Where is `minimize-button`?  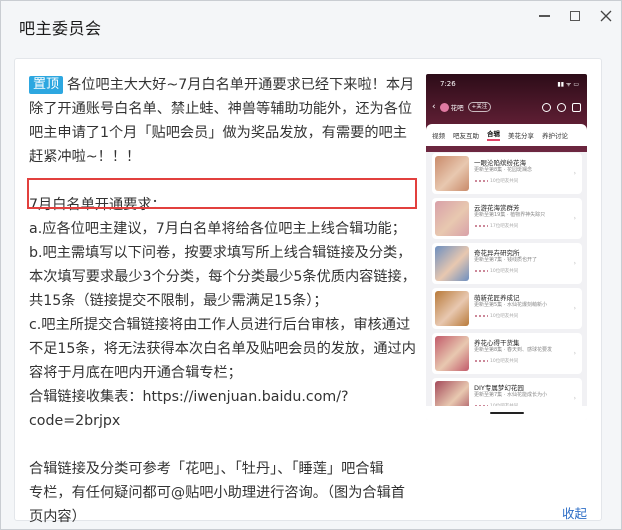
minimize-button is located at coordinates (544, 16).